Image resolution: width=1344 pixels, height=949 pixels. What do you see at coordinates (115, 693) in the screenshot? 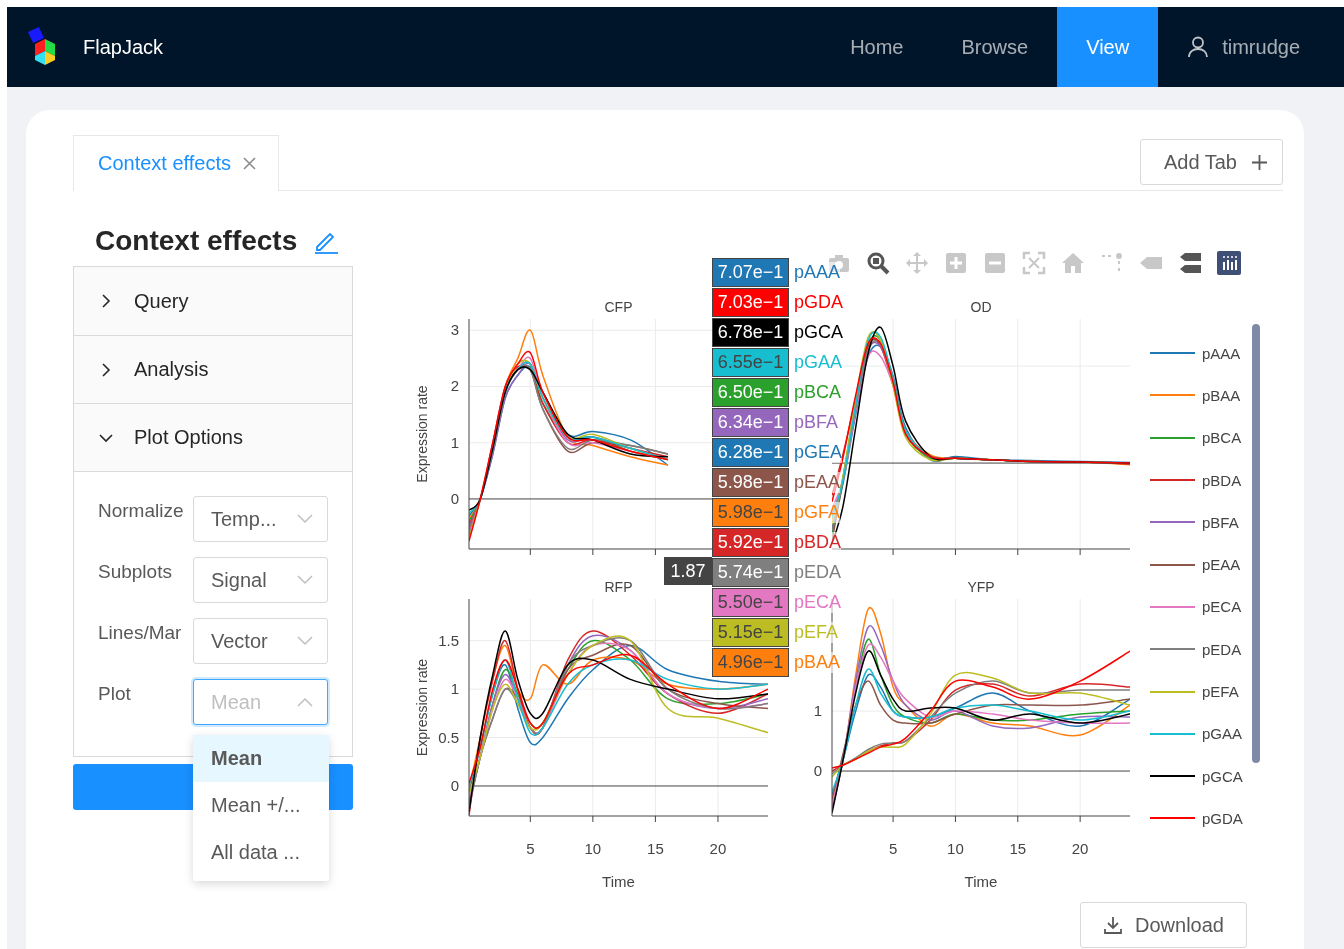
I see `field-label: Plot` at bounding box center [115, 693].